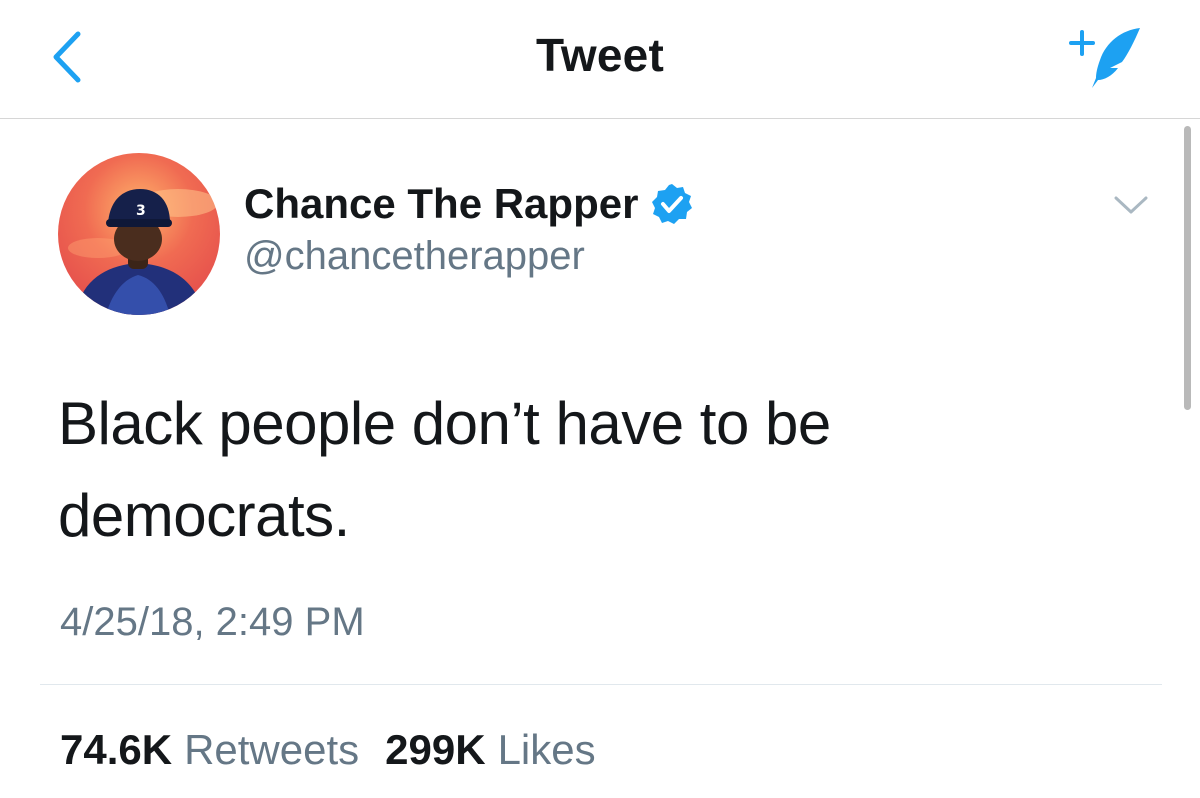  What do you see at coordinates (601, 684) in the screenshot?
I see `divider` at bounding box center [601, 684].